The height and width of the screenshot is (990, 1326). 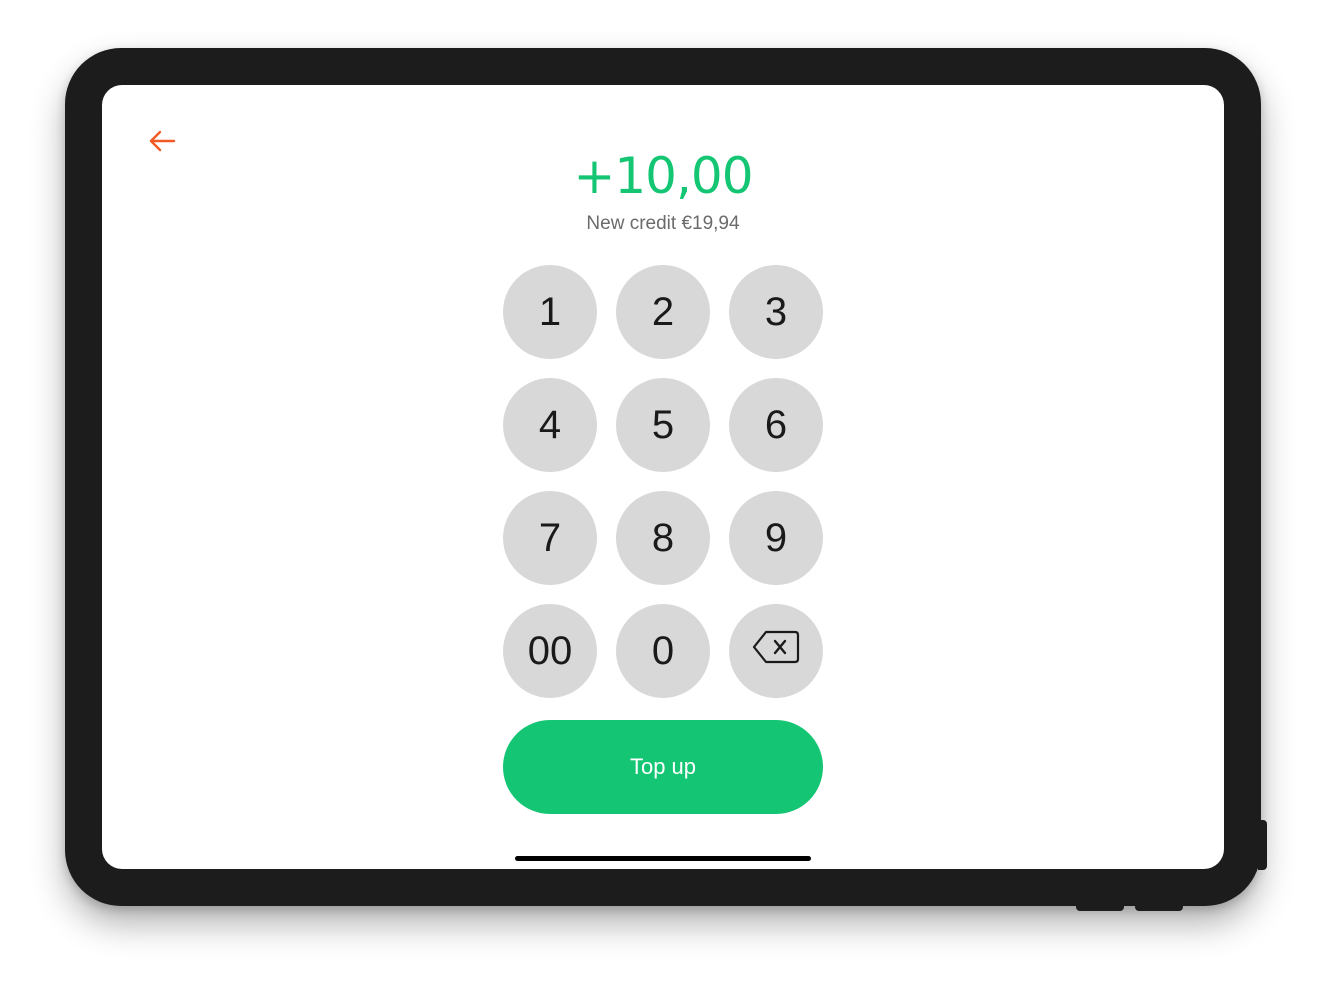 I want to click on topup-amount: +10,00, so click(x=663, y=176).